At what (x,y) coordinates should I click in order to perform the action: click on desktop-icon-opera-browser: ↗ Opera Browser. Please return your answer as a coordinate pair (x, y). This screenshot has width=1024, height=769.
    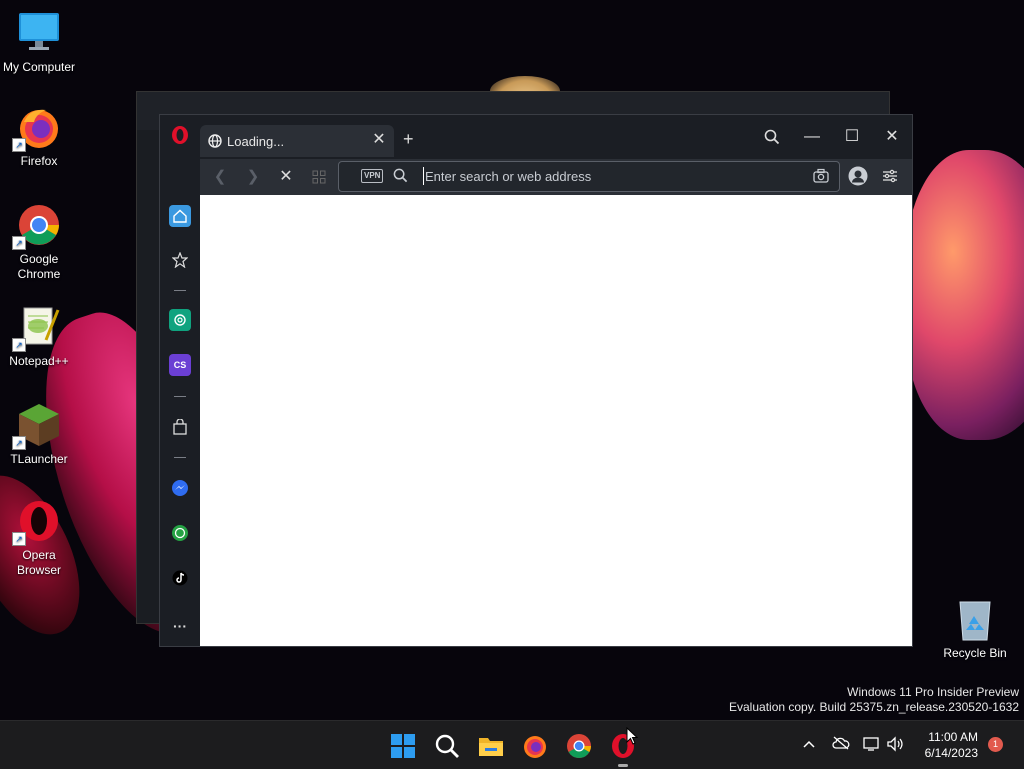
    Looking at the image, I should click on (39, 538).